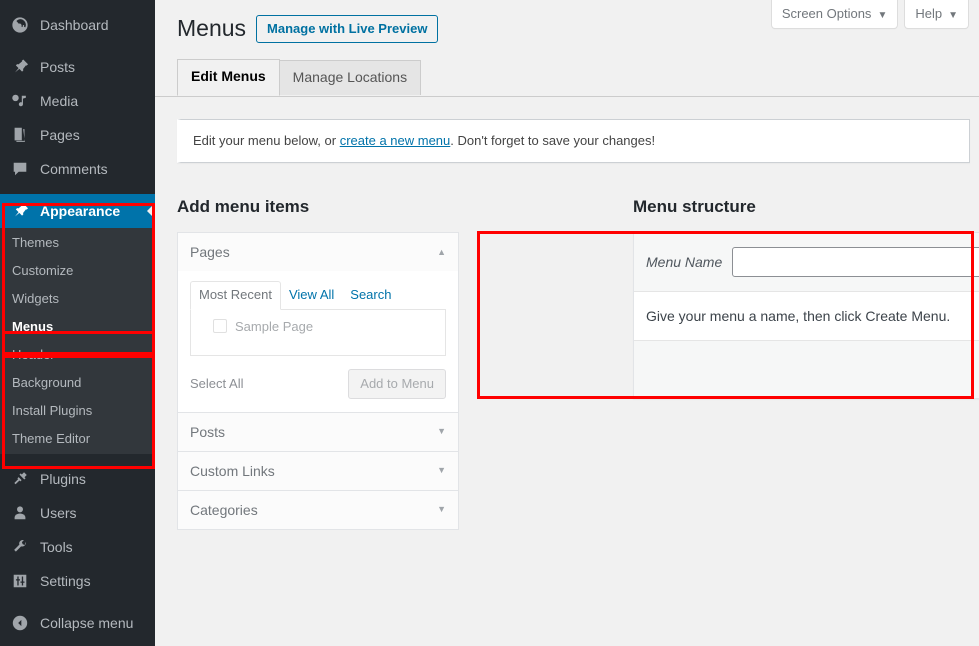  Describe the element at coordinates (20, 479) in the screenshot. I see `plug-icon` at that location.